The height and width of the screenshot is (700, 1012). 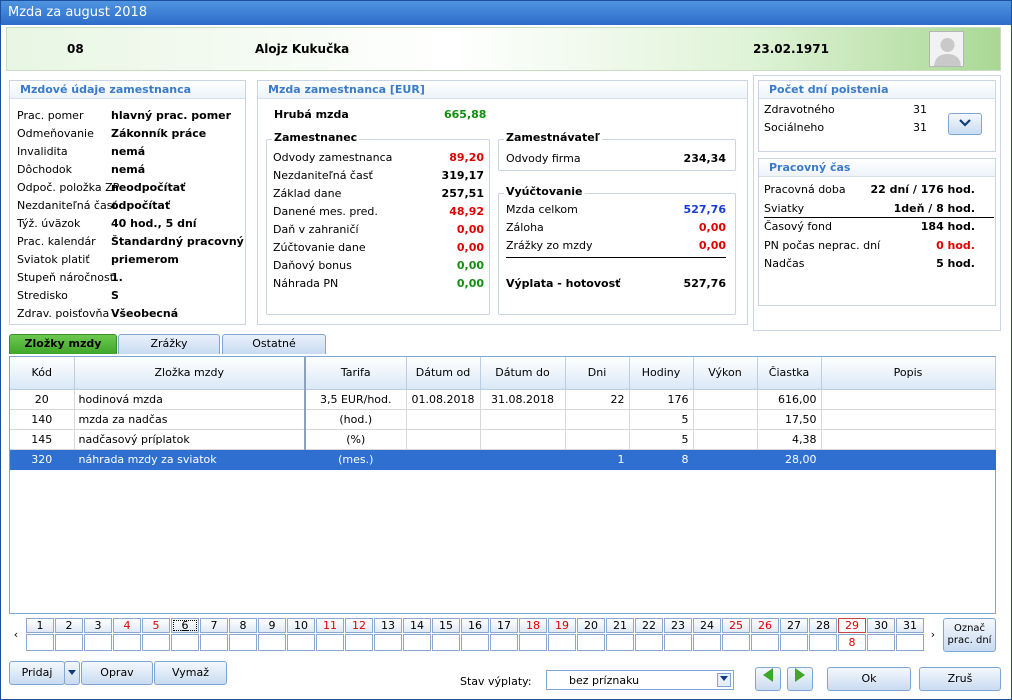 What do you see at coordinates (640, 680) in the screenshot?
I see `stav-vyplaty-select: bez príznaku` at bounding box center [640, 680].